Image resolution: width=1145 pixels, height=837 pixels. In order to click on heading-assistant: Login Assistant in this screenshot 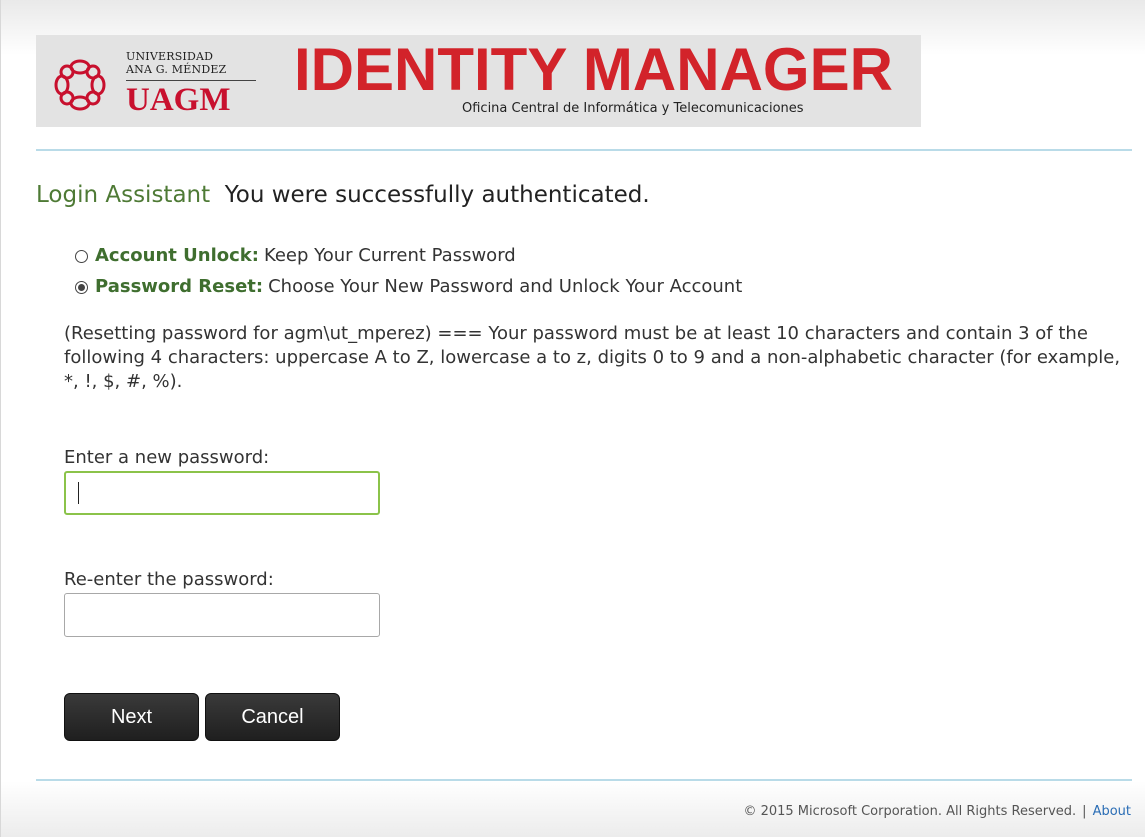, I will do `click(123, 195)`.